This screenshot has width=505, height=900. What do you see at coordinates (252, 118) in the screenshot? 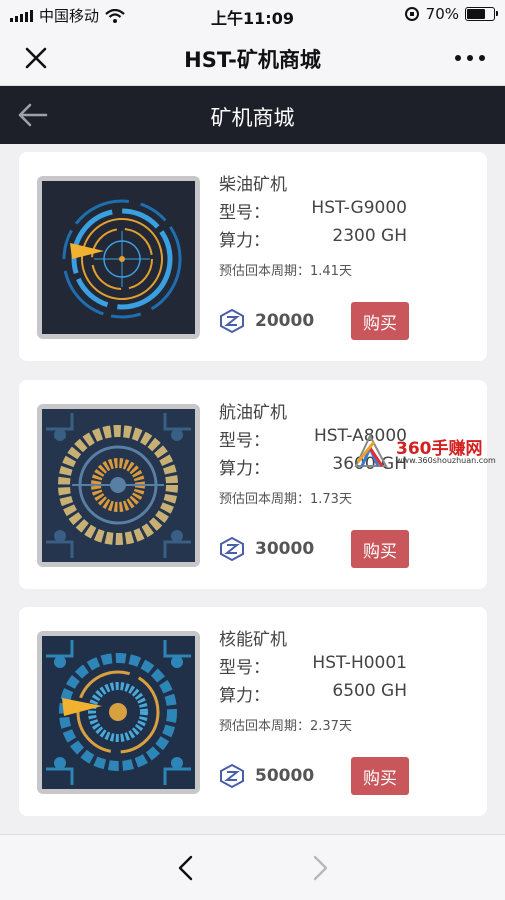
I see `page-title: 矿机商城` at bounding box center [252, 118].